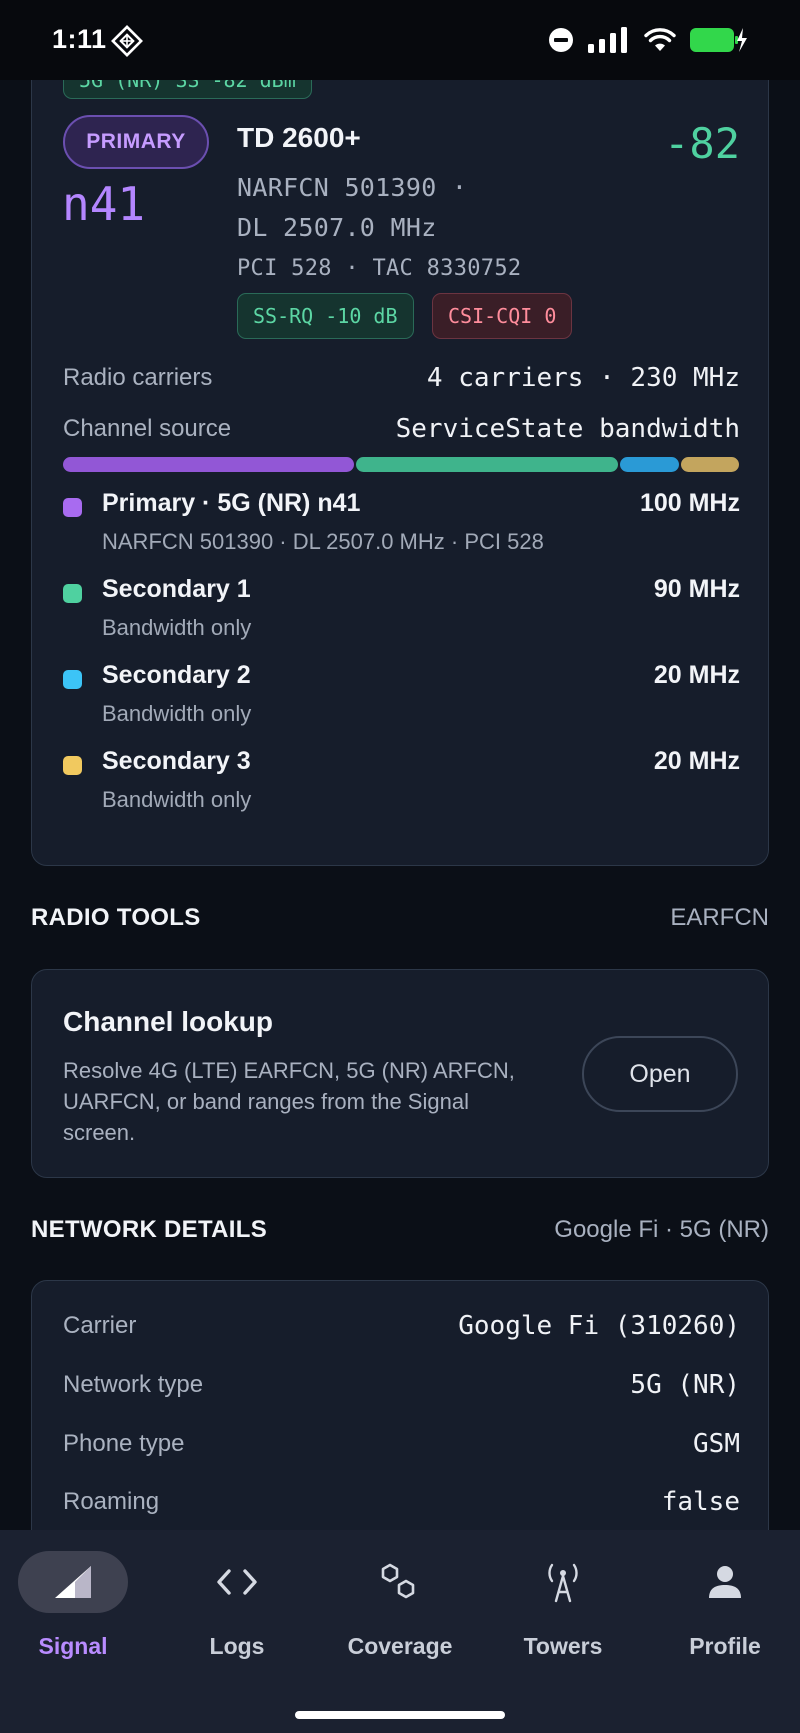 The image size is (800, 1733). I want to click on detail-value: GSM, so click(716, 1444).